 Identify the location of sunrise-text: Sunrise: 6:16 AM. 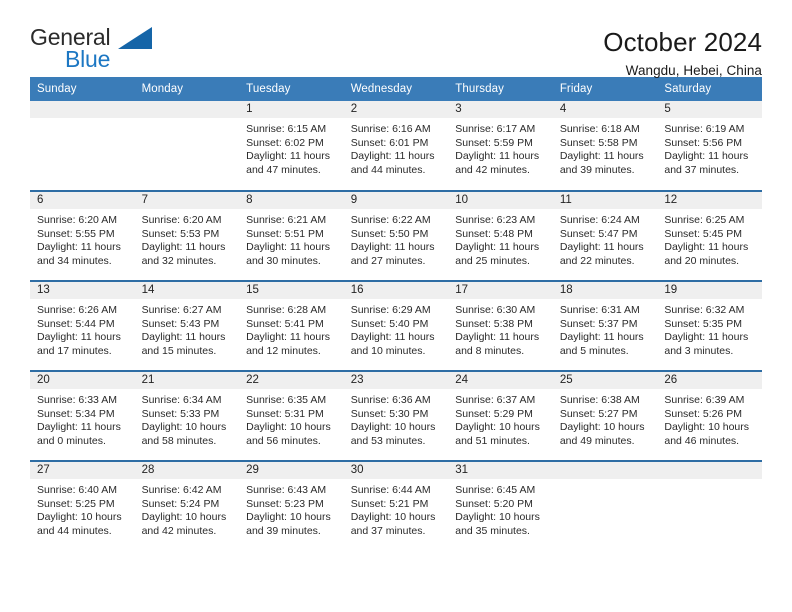
(390, 129).